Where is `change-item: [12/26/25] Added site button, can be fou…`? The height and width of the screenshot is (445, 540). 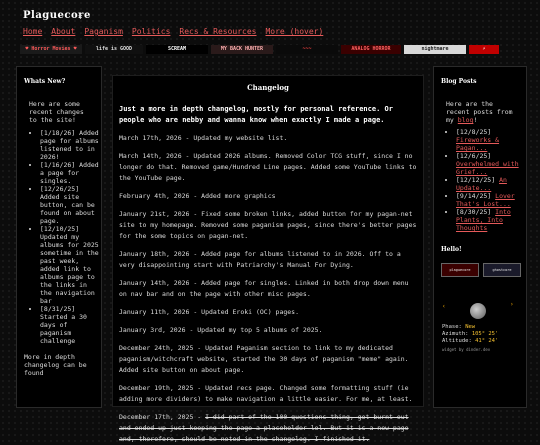
change-item: [12/26/25] Added site button, can be fou… is located at coordinates (70, 205).